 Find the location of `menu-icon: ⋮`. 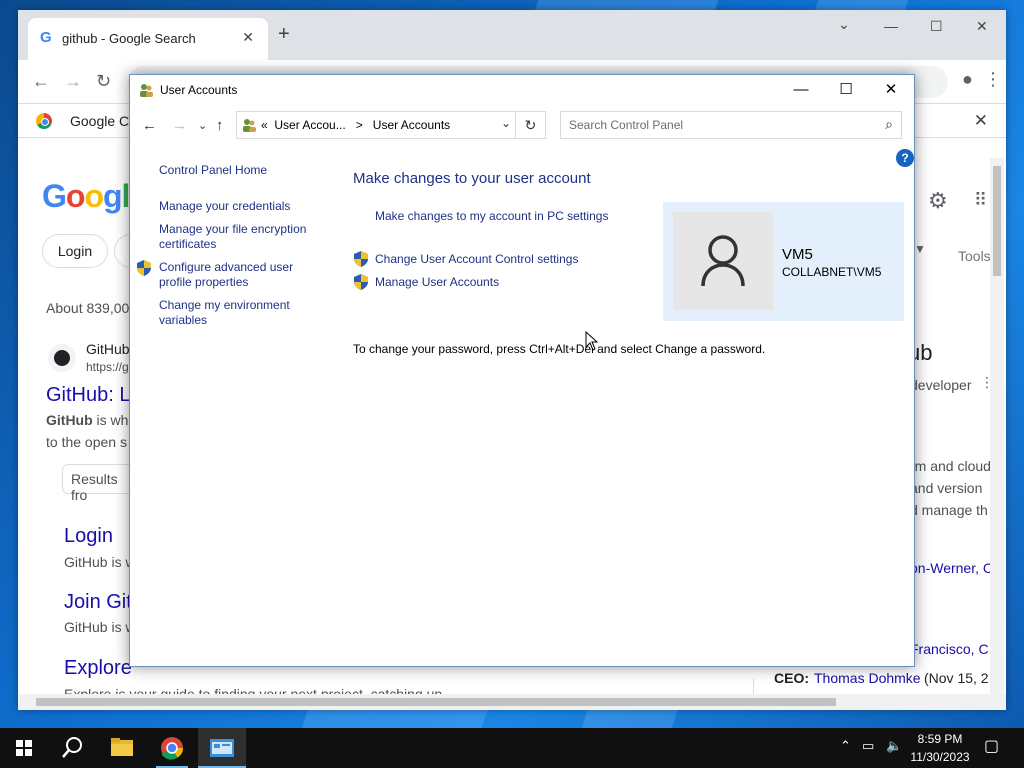

menu-icon: ⋮ is located at coordinates (993, 79).